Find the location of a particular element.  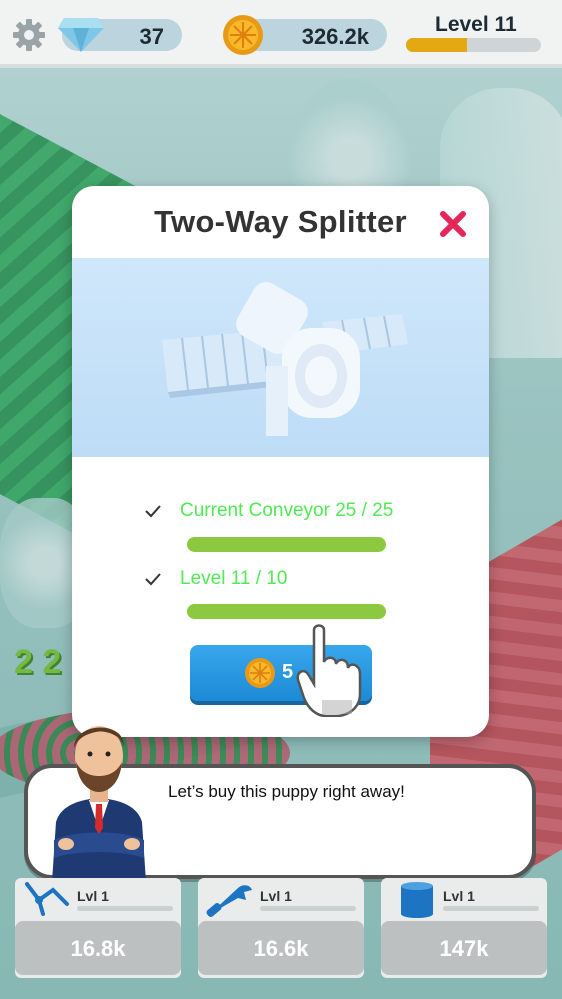

upgrade-buy-button: 16.6k is located at coordinates (281, 948).